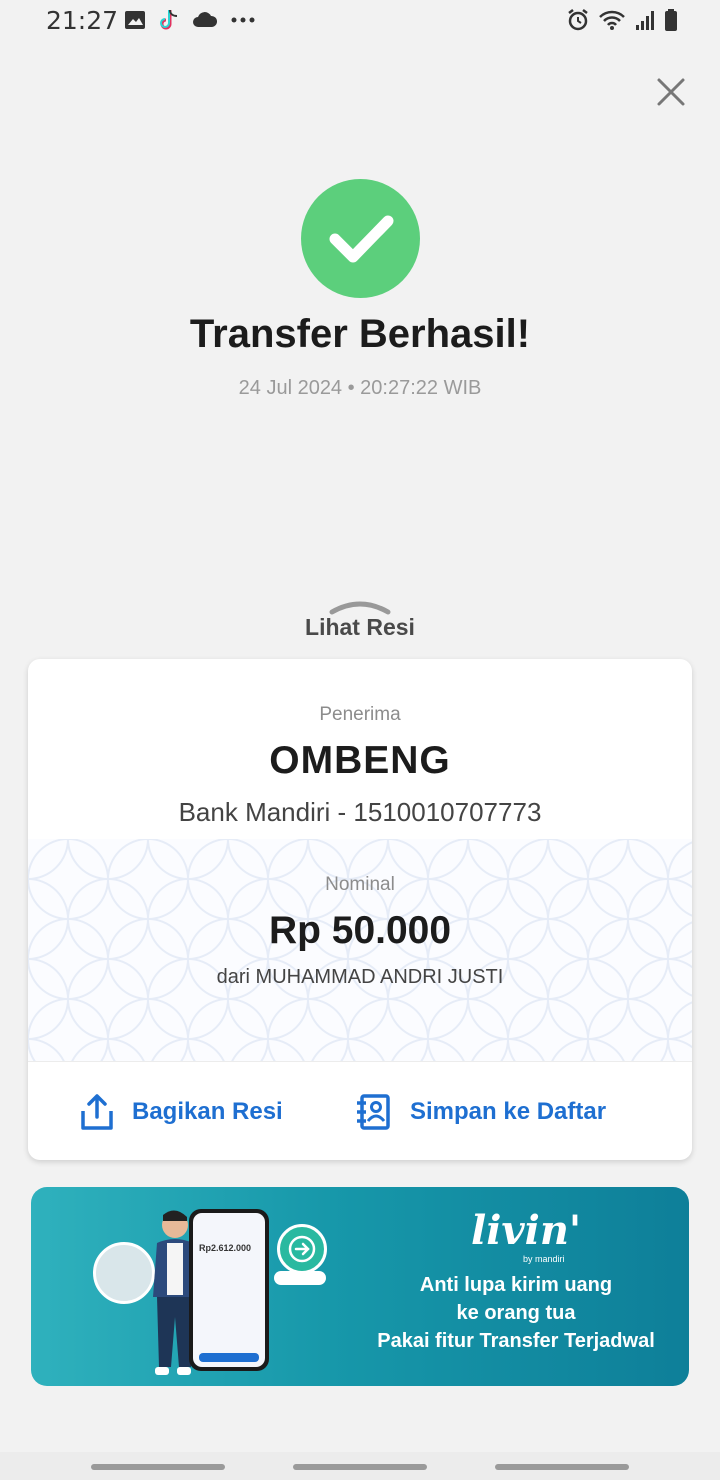 The width and height of the screenshot is (720, 1480). What do you see at coordinates (612, 20) in the screenshot?
I see `wifi-icon` at bounding box center [612, 20].